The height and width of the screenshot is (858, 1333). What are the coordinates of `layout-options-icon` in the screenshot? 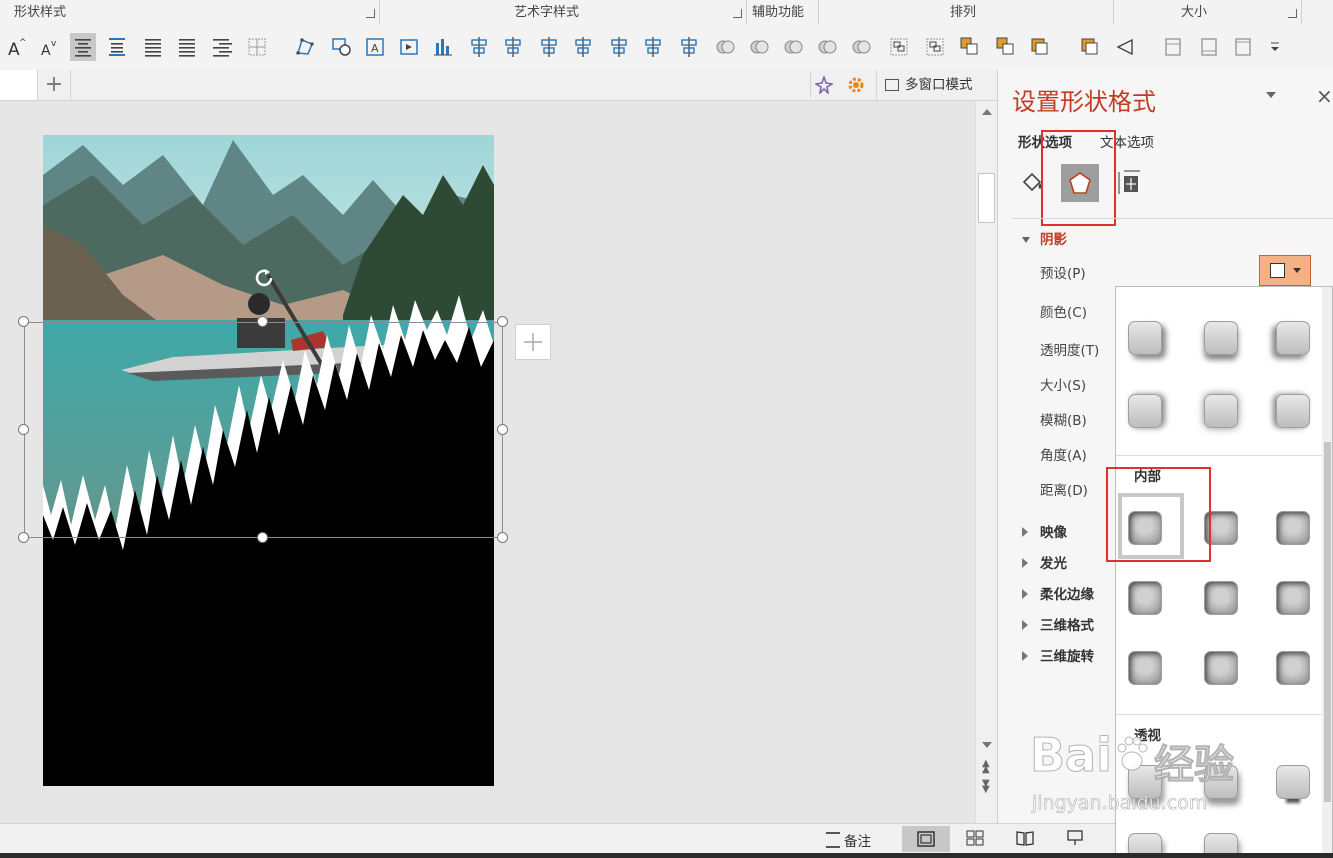 It's located at (533, 342).